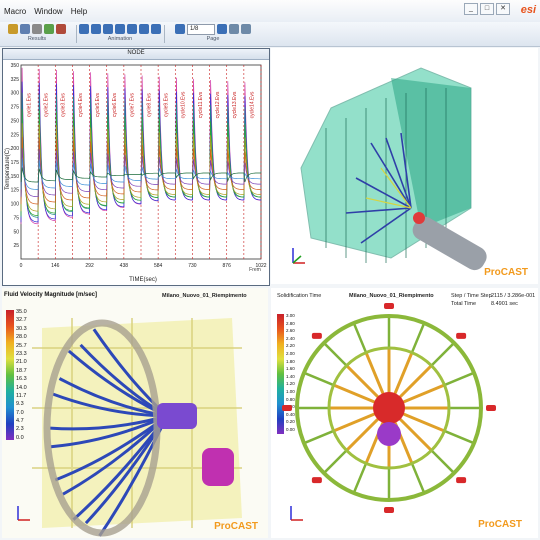 The image size is (540, 540). What do you see at coordinates (270, 34) in the screenshot?
I see `toolbar: Results Animation 1/8 Page` at bounding box center [270, 34].